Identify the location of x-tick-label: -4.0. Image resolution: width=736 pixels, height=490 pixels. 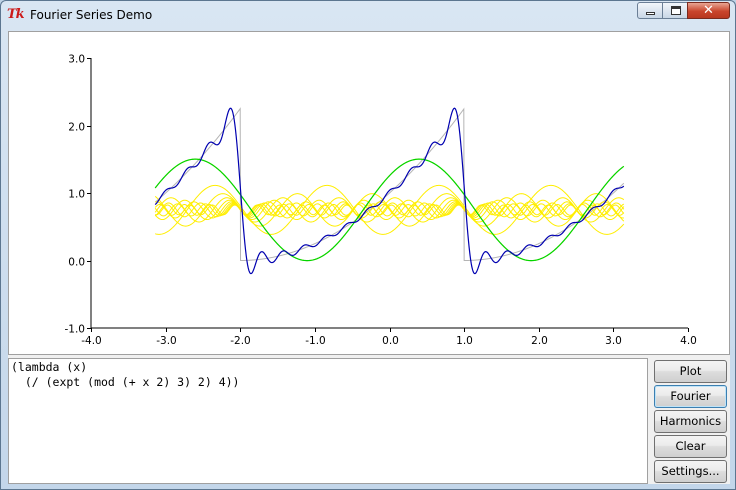
(91, 341).